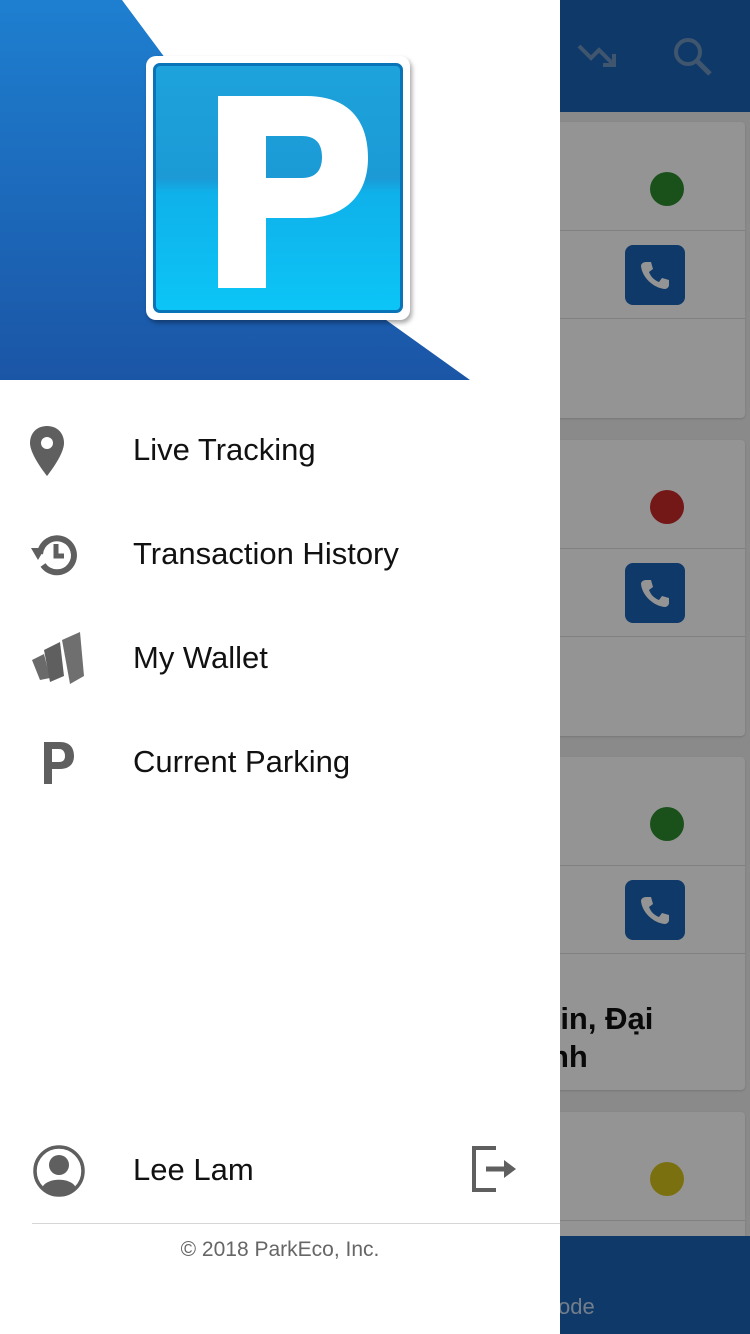  Describe the element at coordinates (293, 192) in the screenshot. I see `parking-p-logo-icon` at that location.